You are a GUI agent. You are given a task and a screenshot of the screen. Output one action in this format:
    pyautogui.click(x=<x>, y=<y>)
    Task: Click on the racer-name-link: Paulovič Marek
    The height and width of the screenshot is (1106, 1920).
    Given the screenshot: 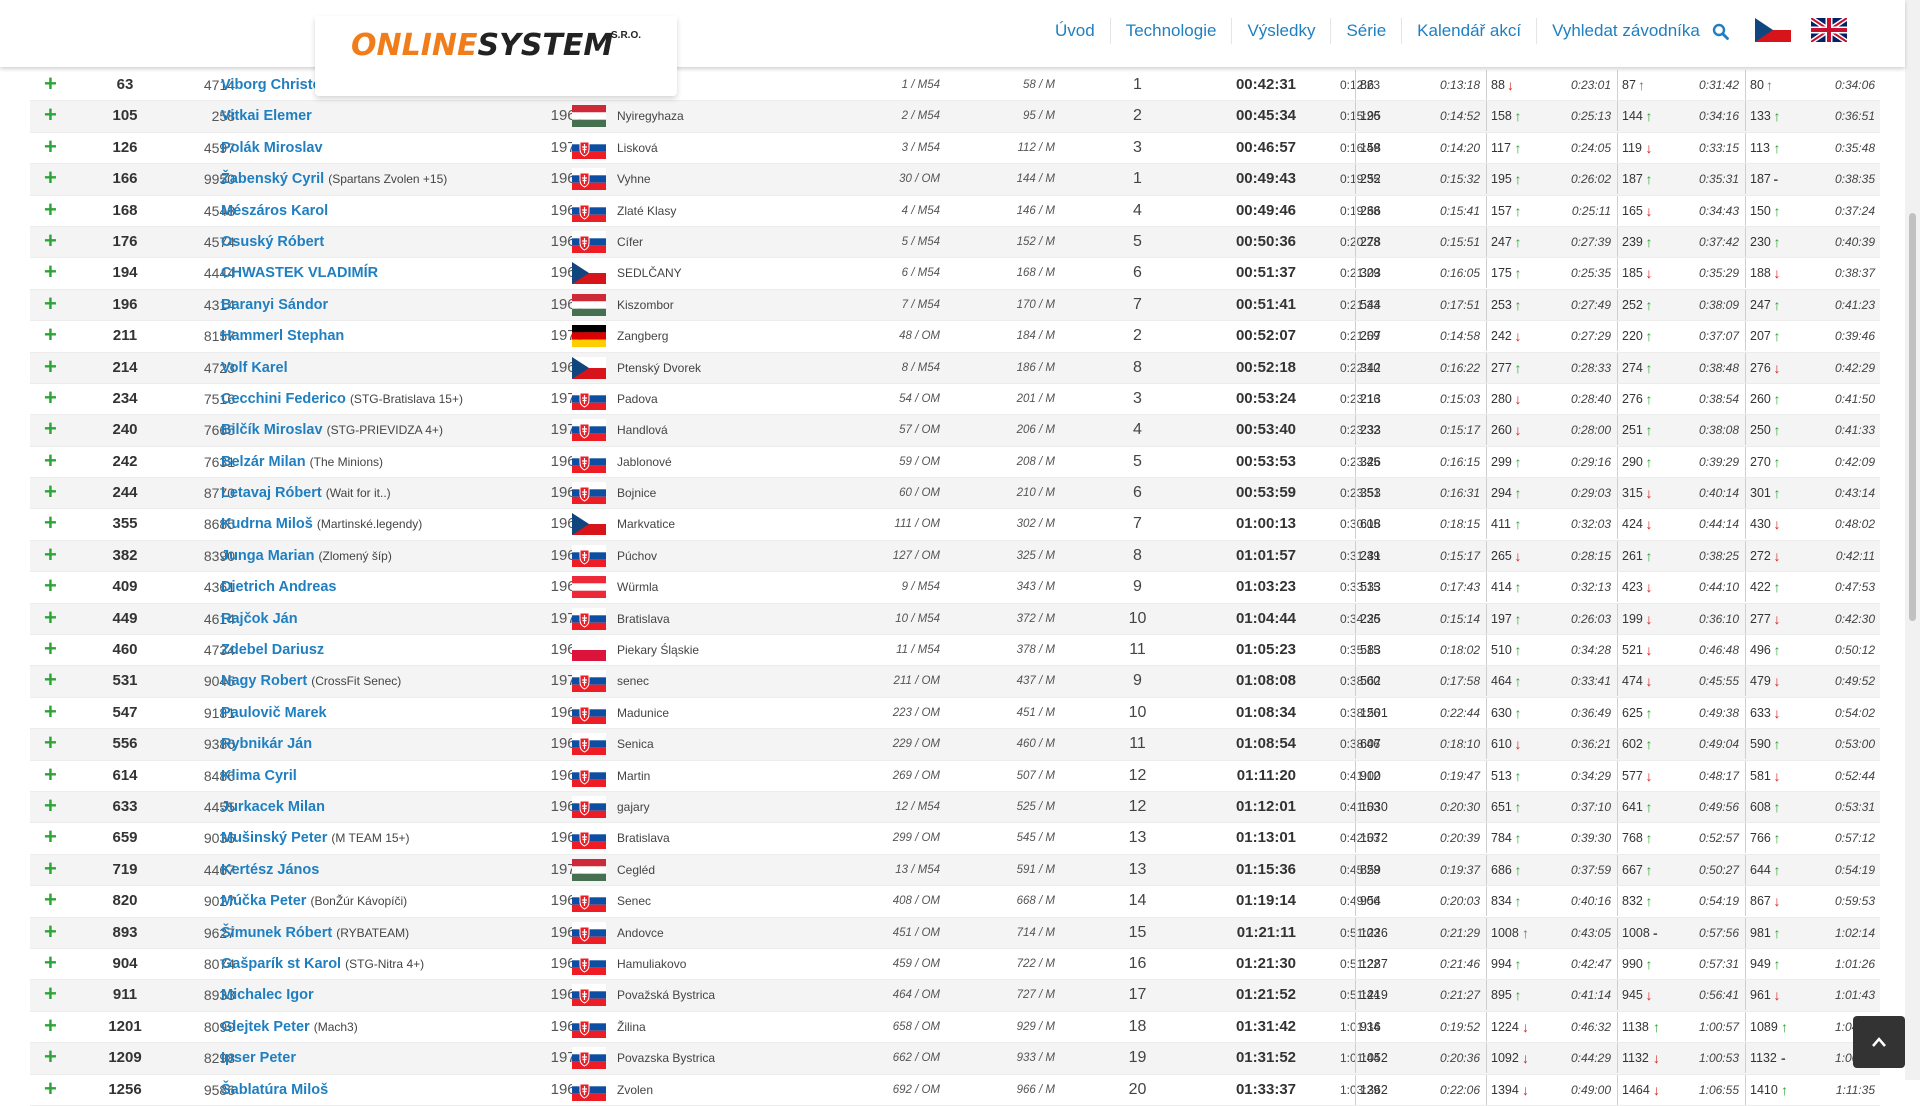 What is the action you would take?
    pyautogui.click(x=274, y=713)
    